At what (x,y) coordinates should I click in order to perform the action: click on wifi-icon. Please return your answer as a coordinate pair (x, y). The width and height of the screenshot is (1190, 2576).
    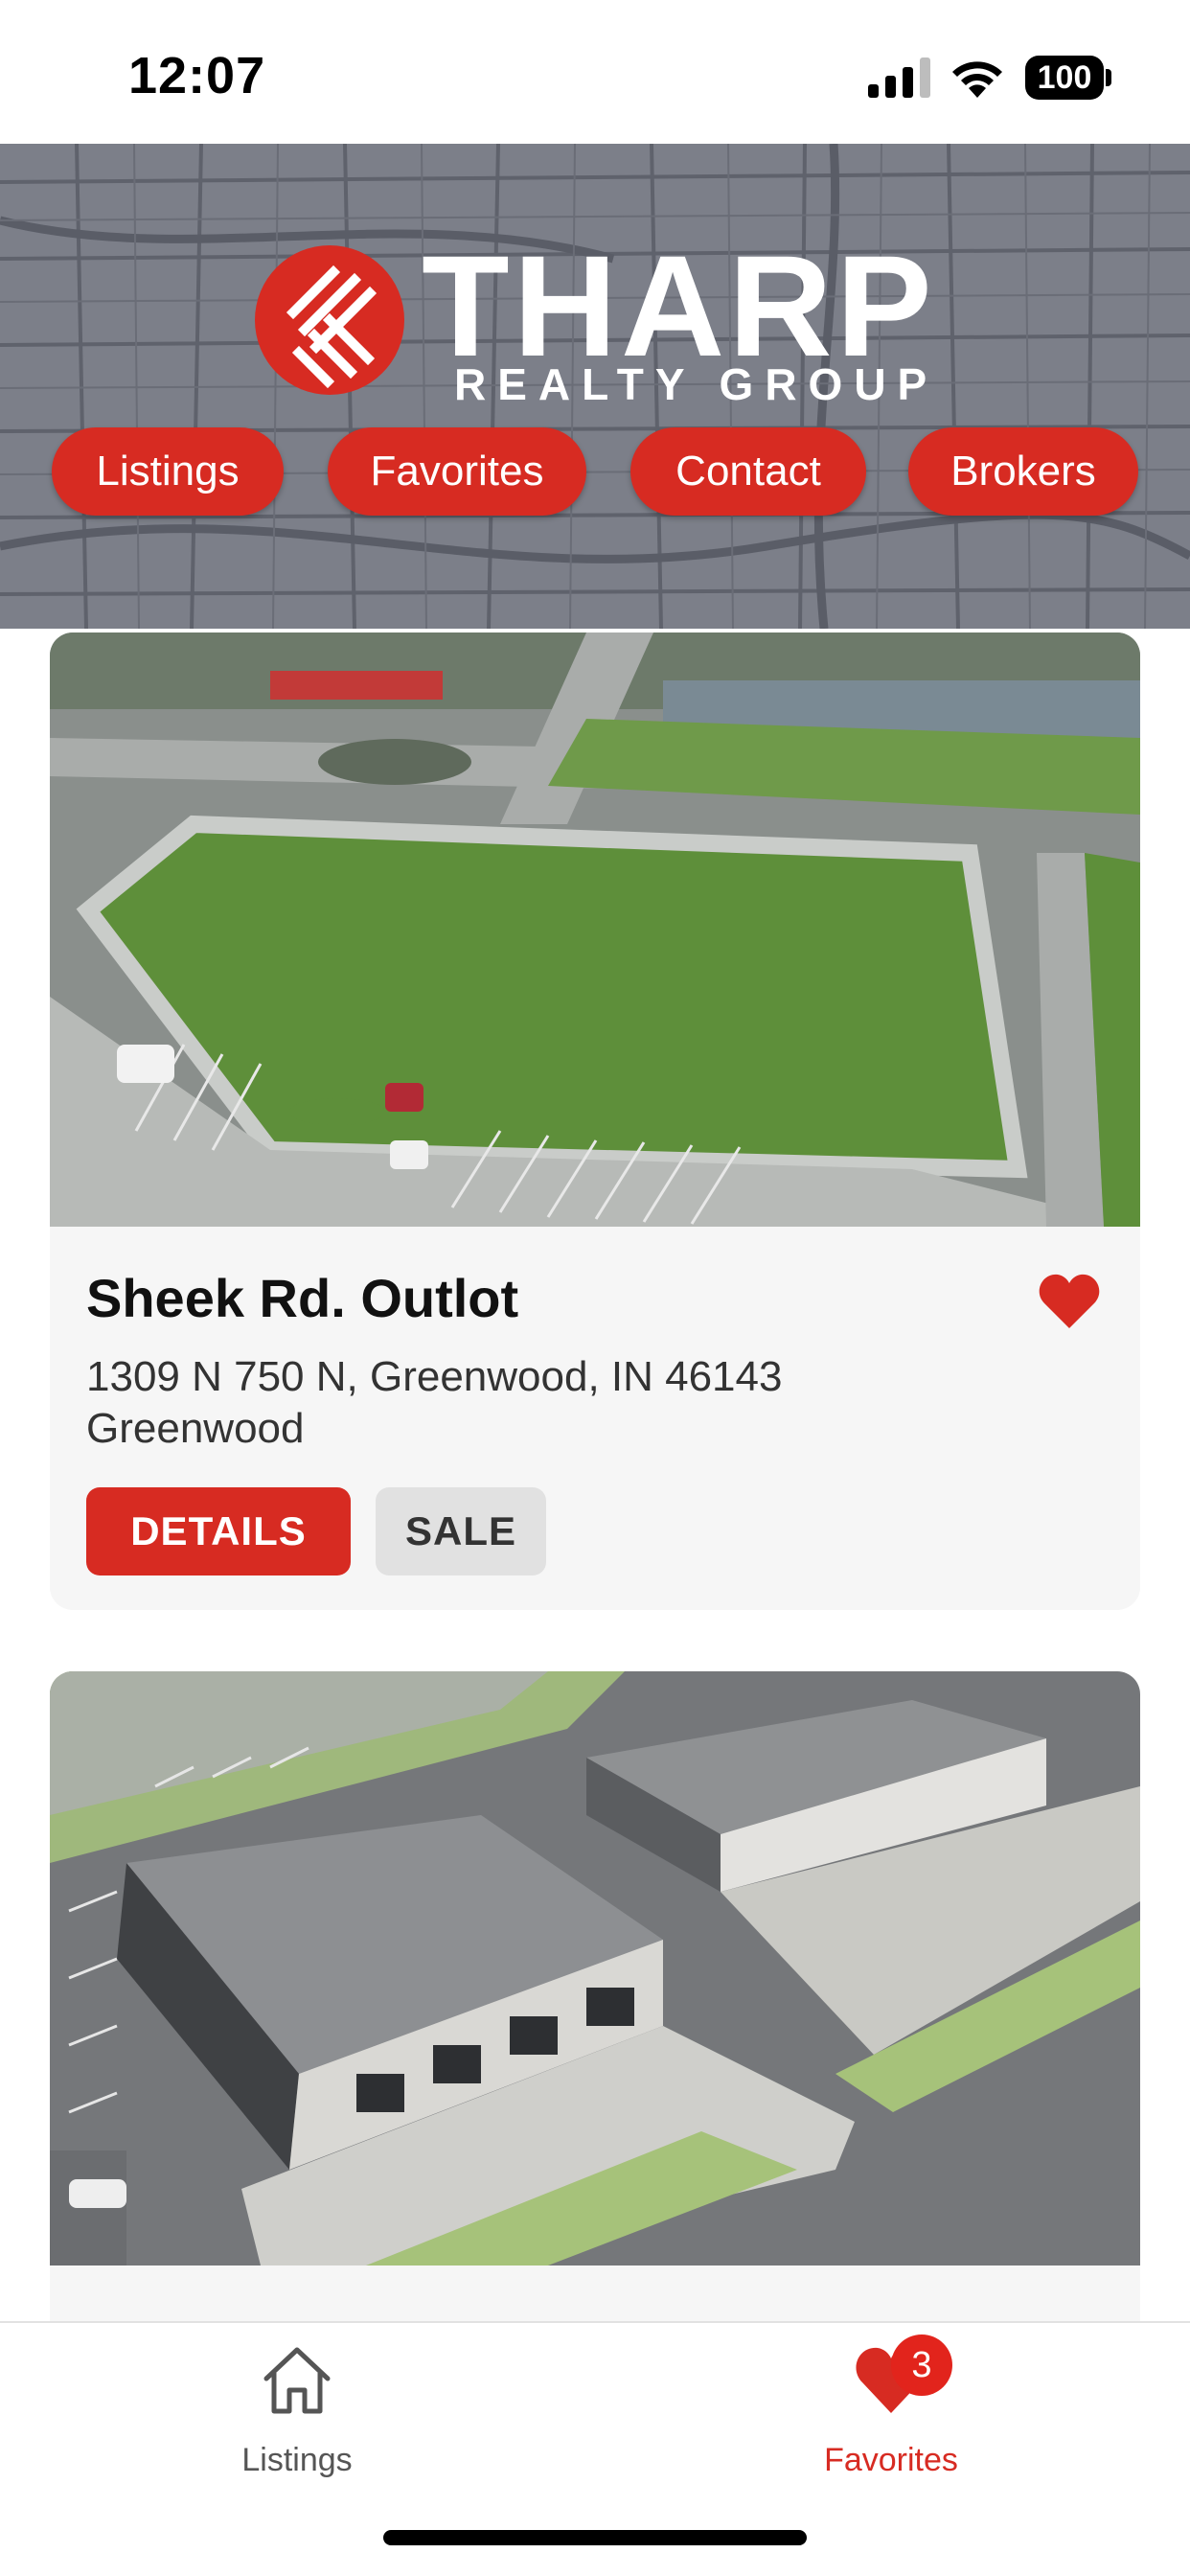
    Looking at the image, I should click on (977, 79).